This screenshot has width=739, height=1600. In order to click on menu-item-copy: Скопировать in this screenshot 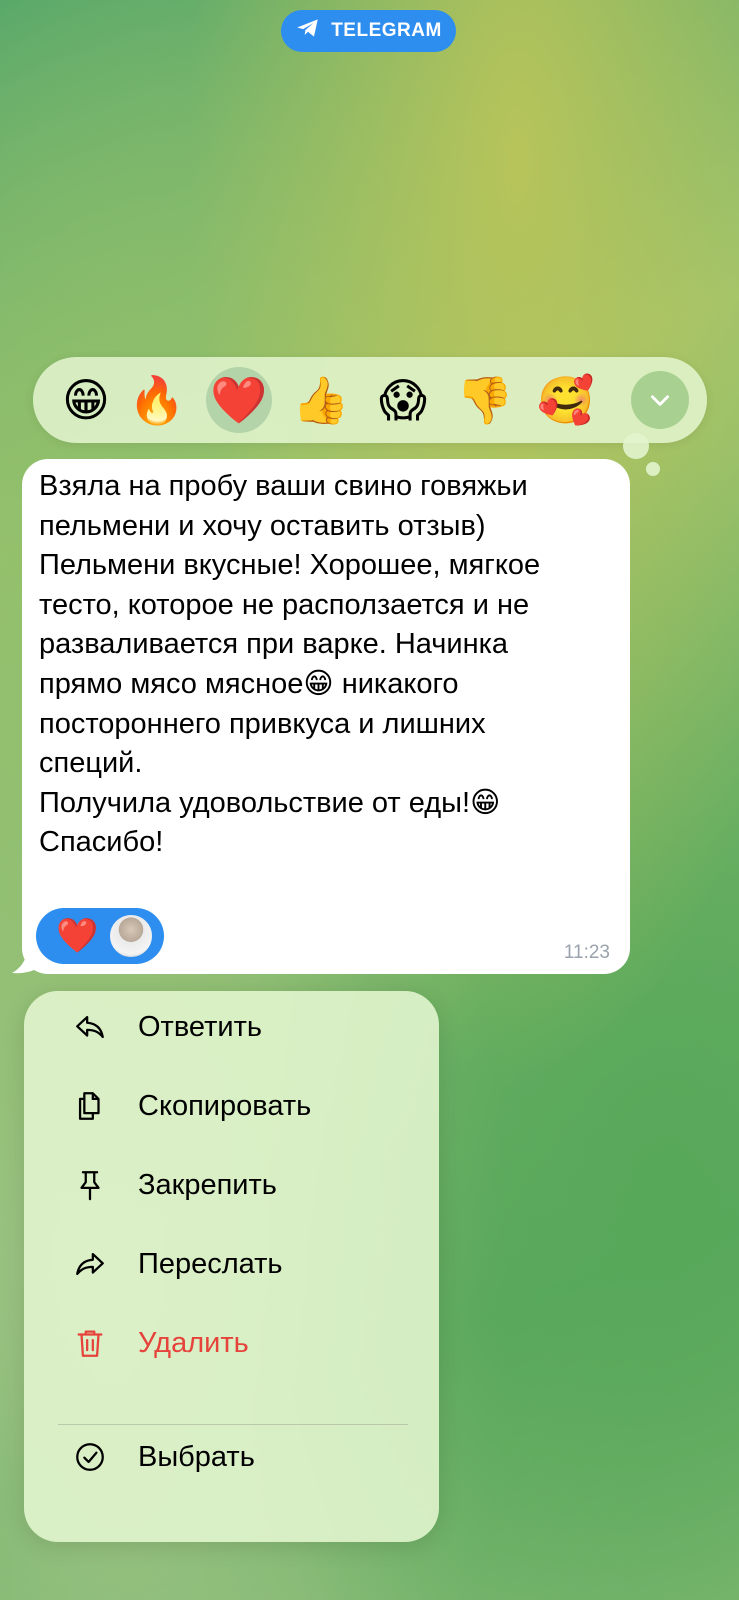, I will do `click(231, 1106)`.